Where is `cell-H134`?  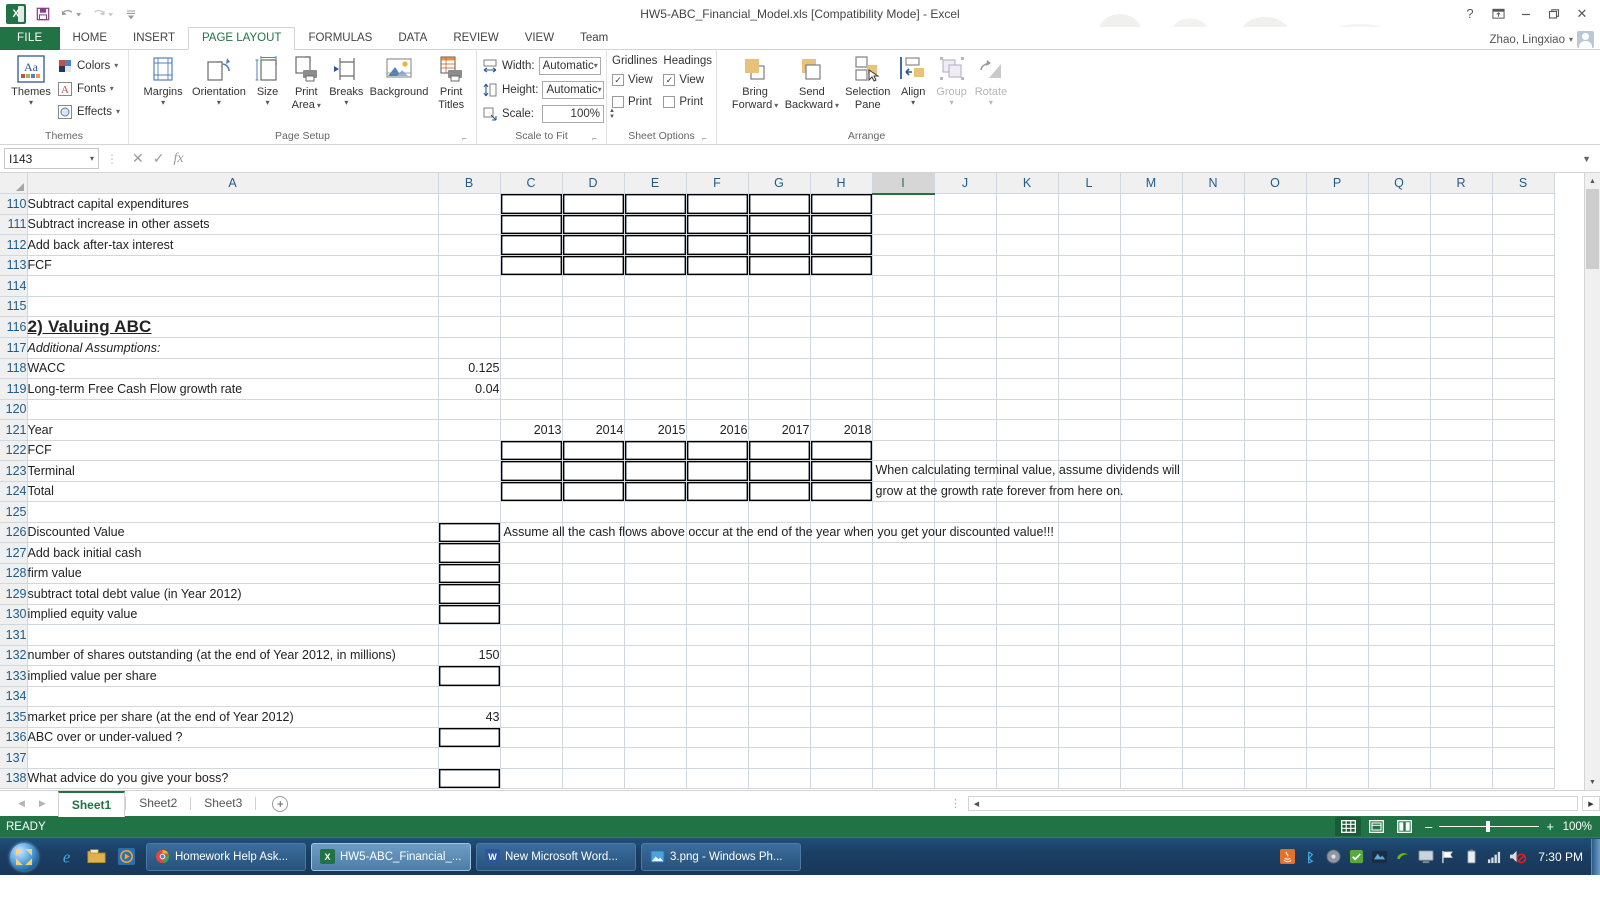 cell-H134 is located at coordinates (841, 696).